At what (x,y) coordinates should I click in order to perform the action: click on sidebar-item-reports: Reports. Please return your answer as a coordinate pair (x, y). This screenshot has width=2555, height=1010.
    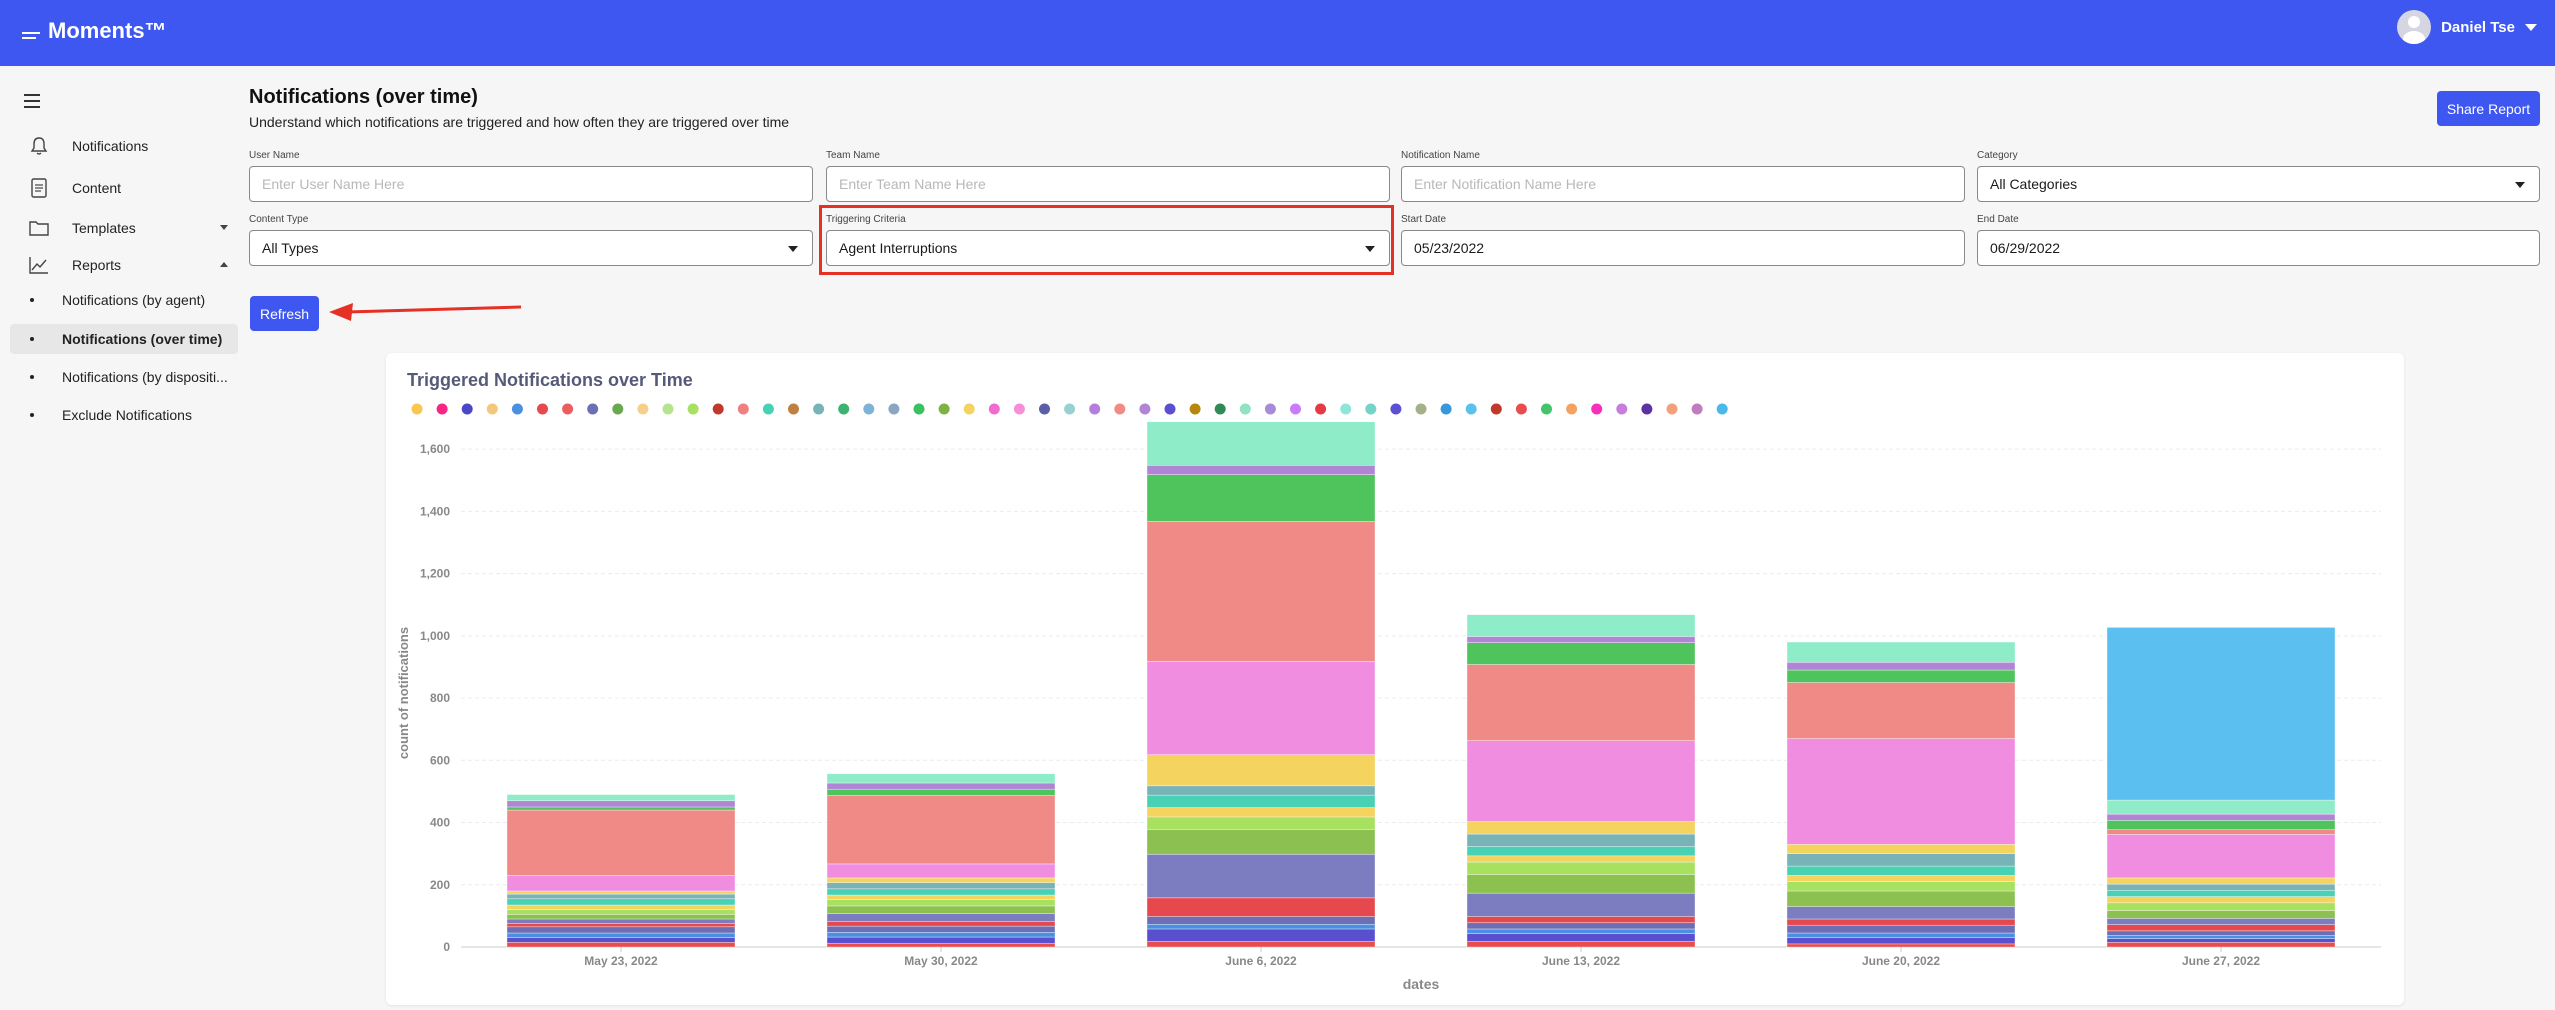
    Looking at the image, I should click on (124, 265).